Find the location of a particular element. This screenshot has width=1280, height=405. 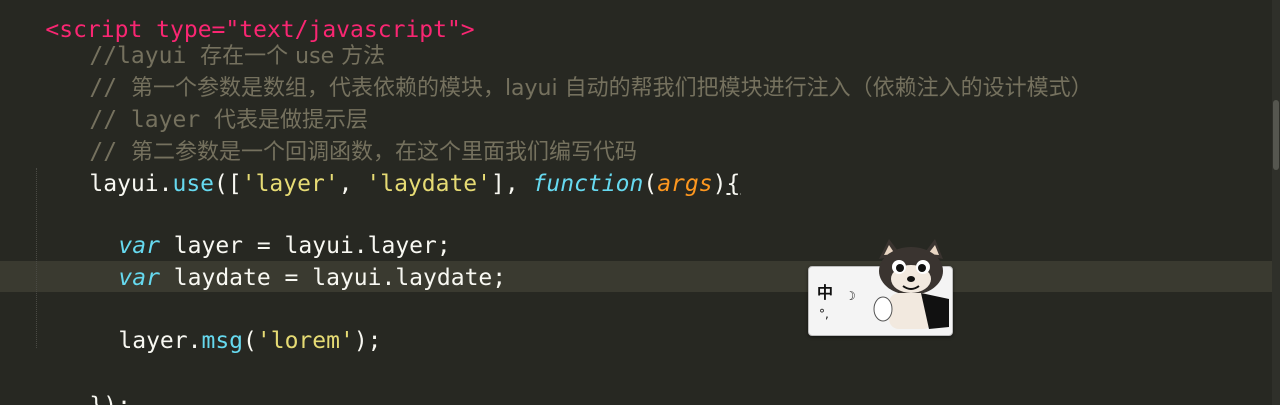

code-line-comment-3: // layer 代表是做提示层 is located at coordinates (201, 102).